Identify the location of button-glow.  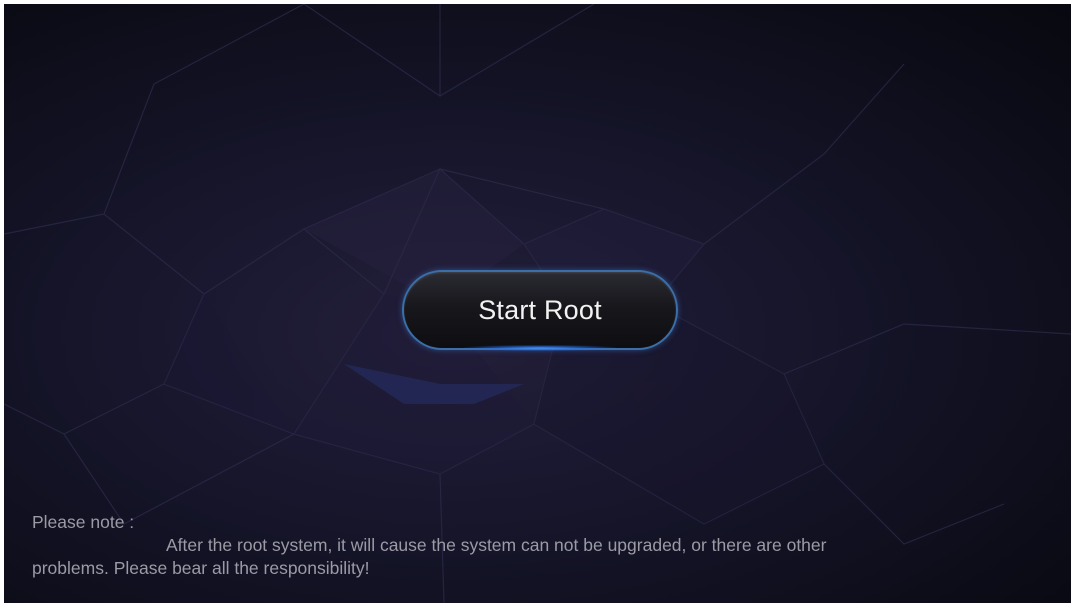
(540, 348).